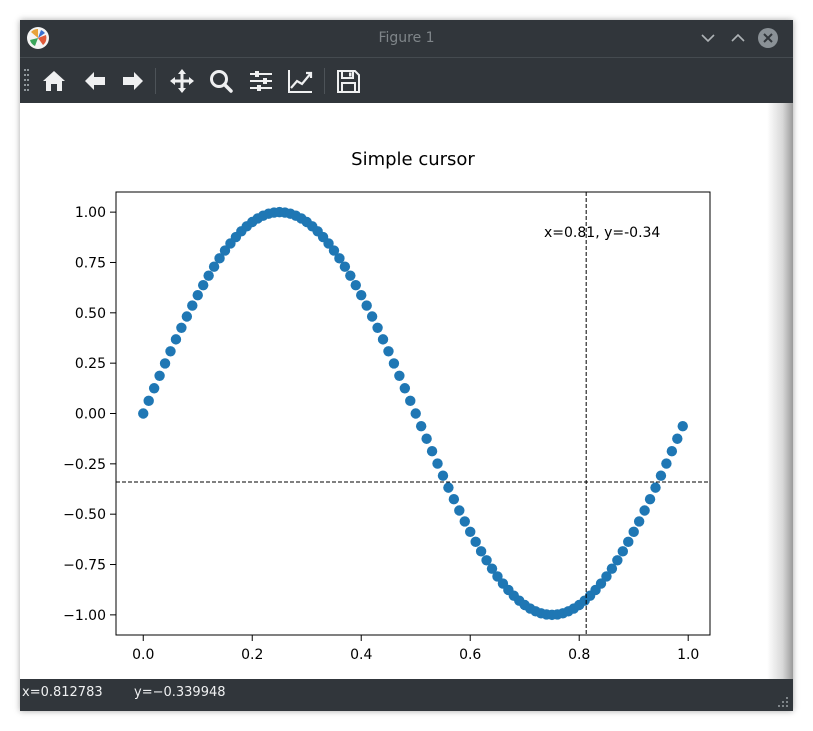 The height and width of the screenshot is (731, 813). I want to click on y-tick-label: −0.50, so click(84, 515).